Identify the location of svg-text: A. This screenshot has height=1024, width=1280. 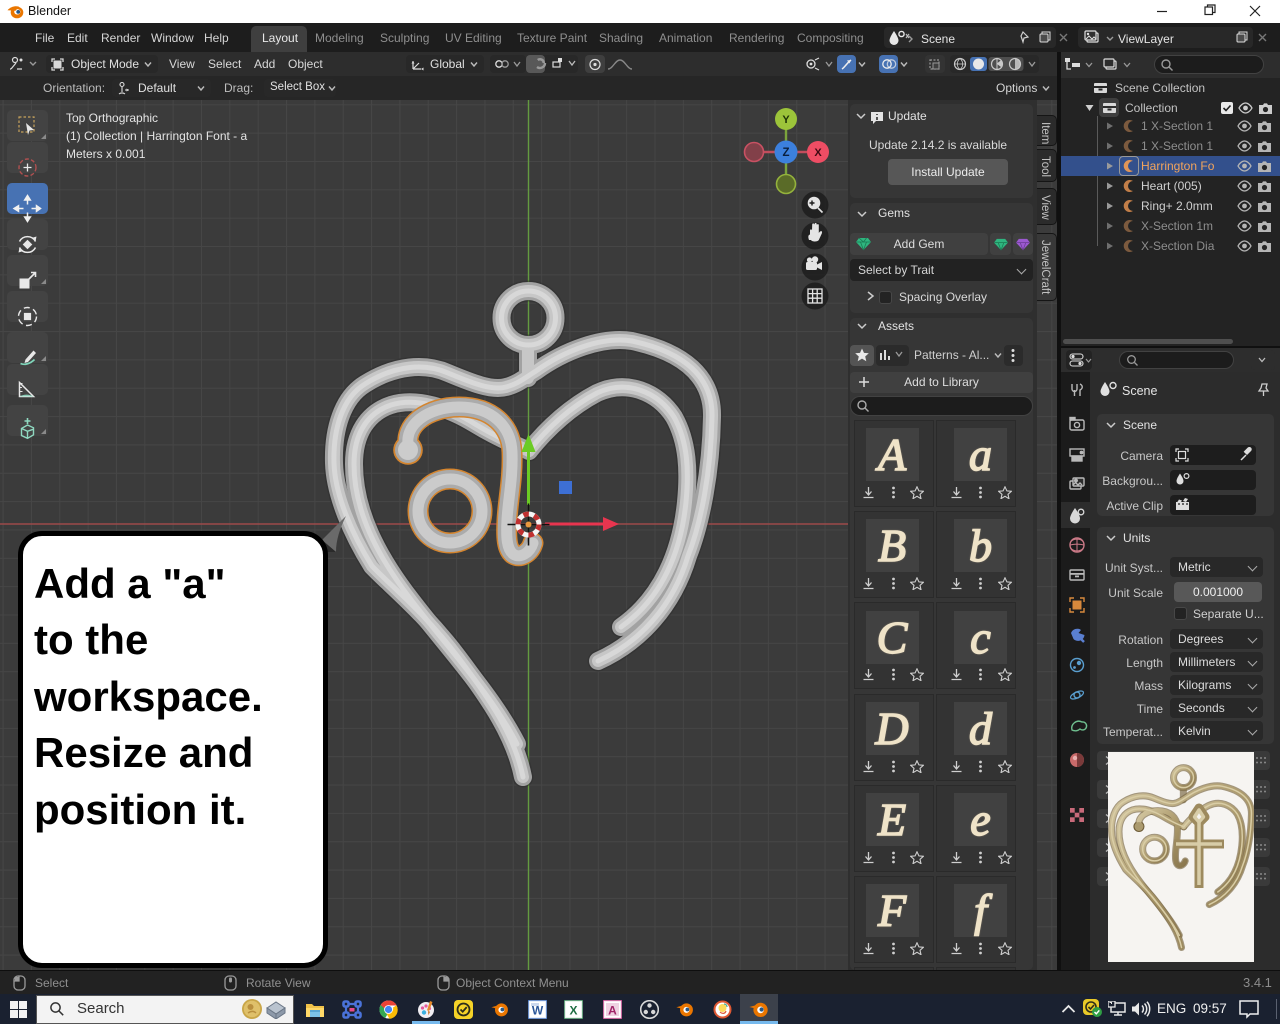
(612, 1011).